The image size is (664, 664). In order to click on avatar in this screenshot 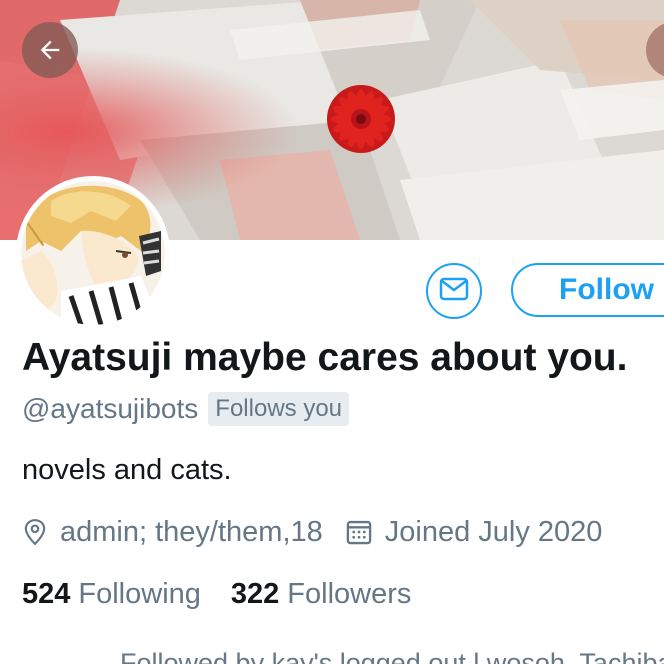, I will do `click(93, 253)`.